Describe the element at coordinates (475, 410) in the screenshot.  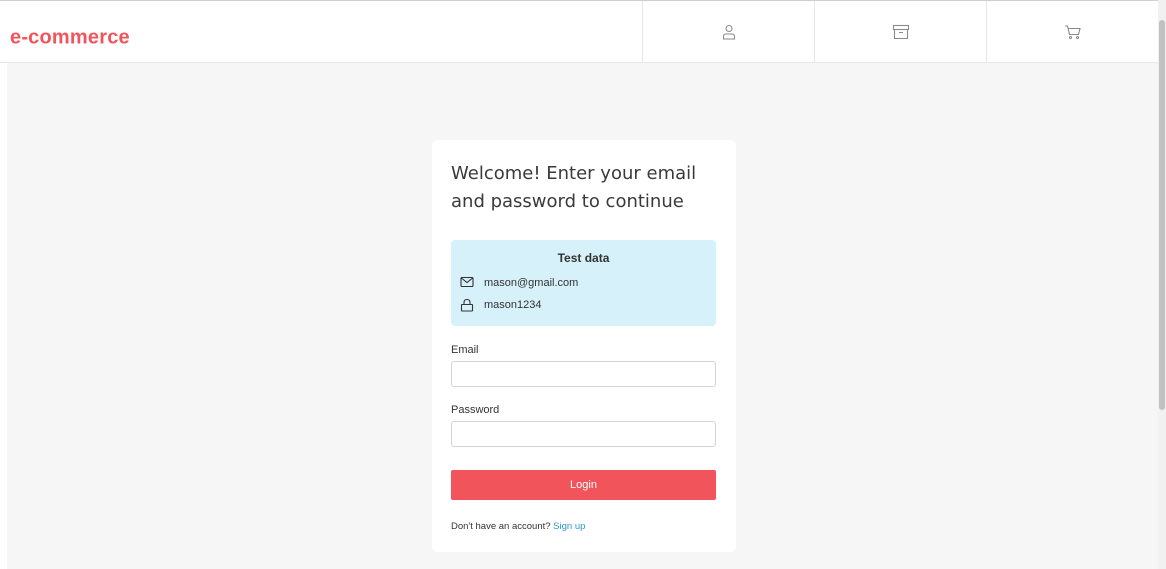
I see `password-label: Password` at that location.